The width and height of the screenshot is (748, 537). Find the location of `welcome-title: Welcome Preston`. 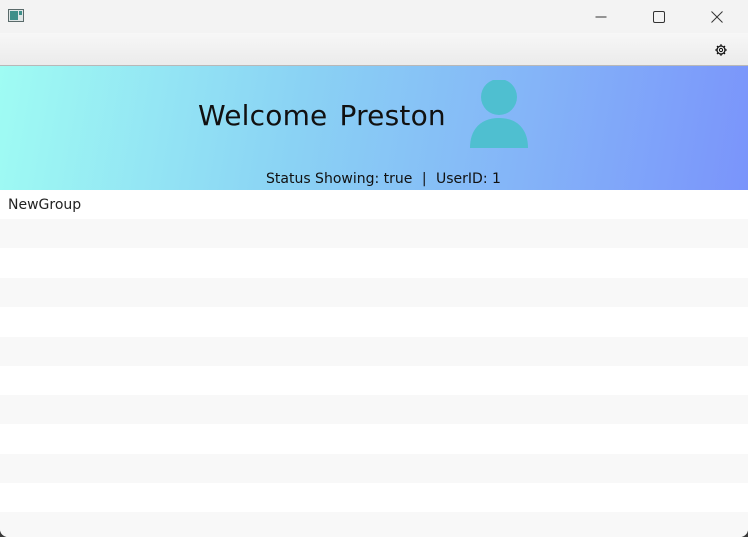

welcome-title: Welcome Preston is located at coordinates (322, 115).